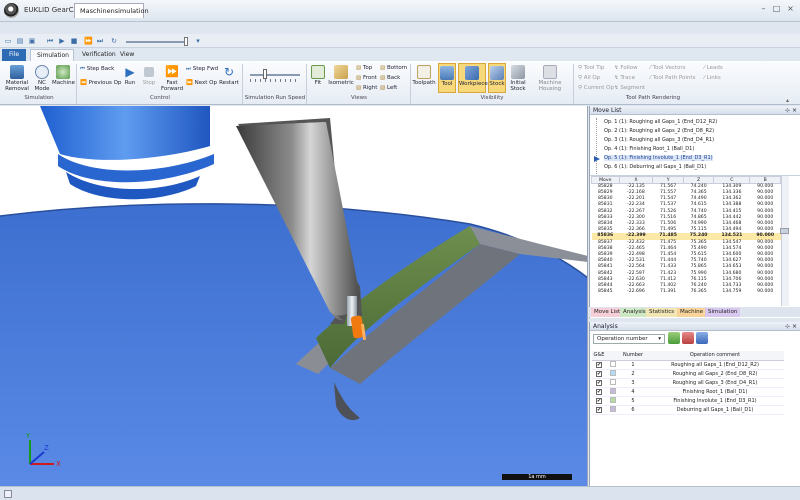  Describe the element at coordinates (589, 78) in the screenshot. I see `all-op-button: ⚲ All Op` at that location.